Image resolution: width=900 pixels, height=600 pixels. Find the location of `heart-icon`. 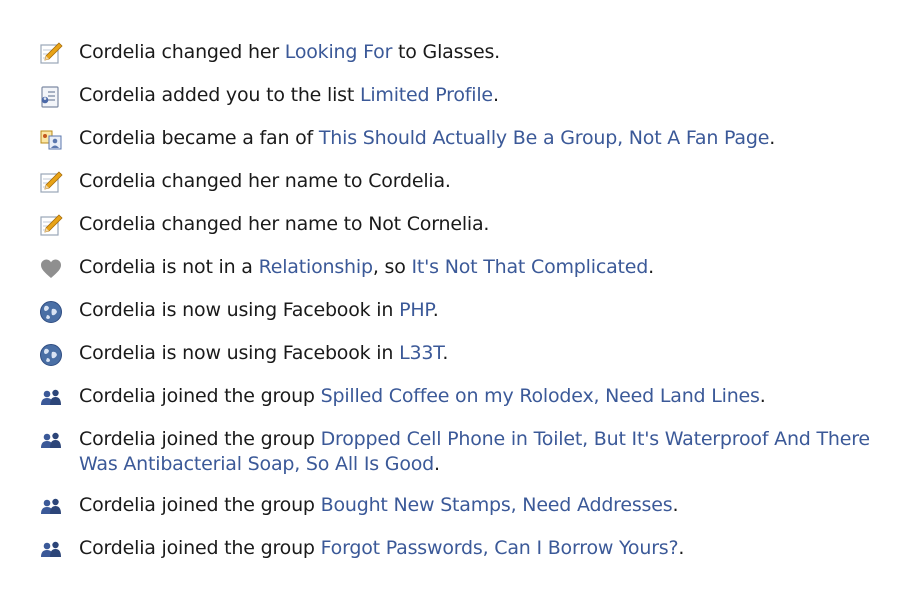

heart-icon is located at coordinates (51, 269).